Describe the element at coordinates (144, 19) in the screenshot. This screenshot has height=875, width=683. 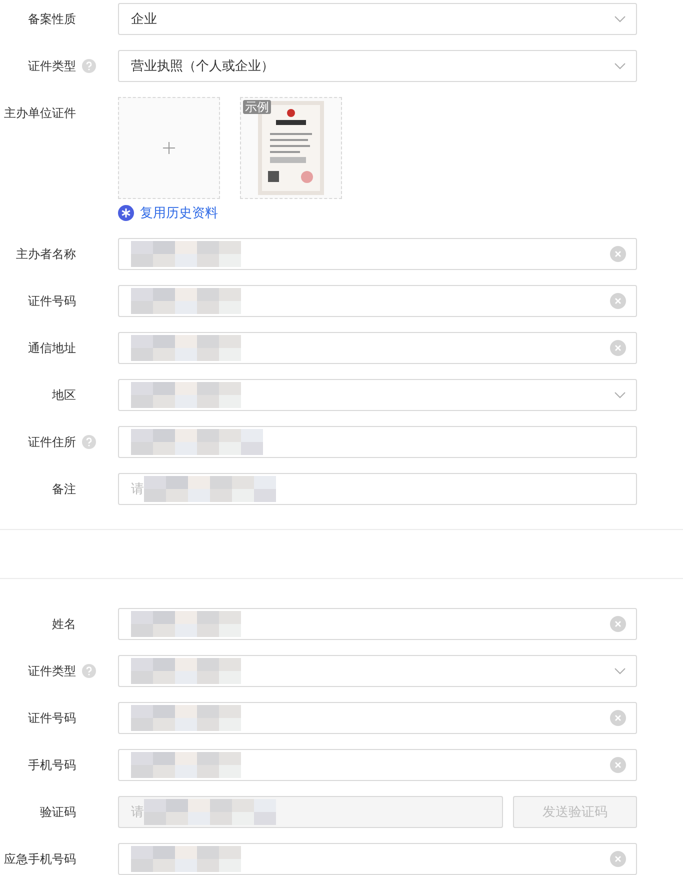
I see `field-value: 企业` at that location.